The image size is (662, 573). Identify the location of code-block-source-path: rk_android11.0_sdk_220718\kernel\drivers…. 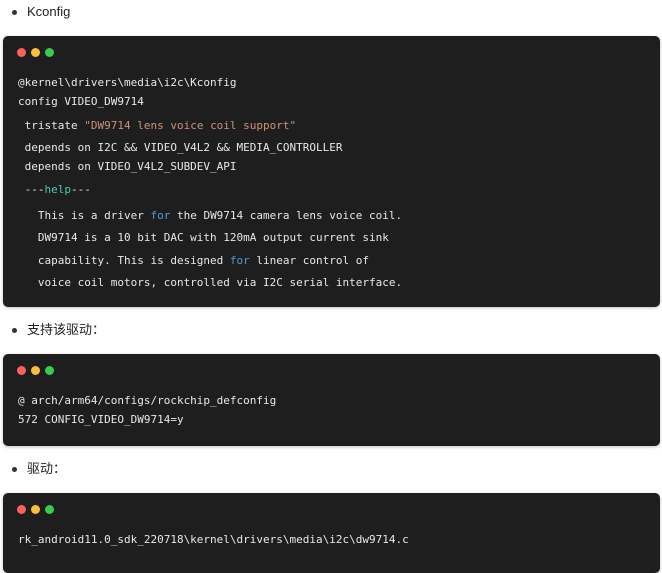
(331, 533).